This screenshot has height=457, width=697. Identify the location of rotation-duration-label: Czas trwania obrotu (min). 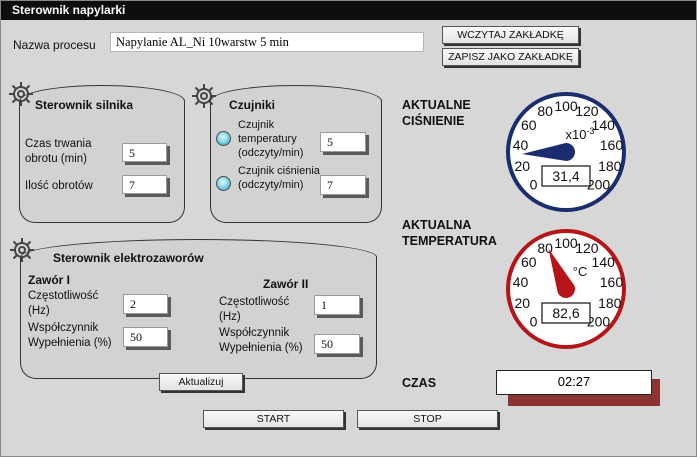
(58, 151).